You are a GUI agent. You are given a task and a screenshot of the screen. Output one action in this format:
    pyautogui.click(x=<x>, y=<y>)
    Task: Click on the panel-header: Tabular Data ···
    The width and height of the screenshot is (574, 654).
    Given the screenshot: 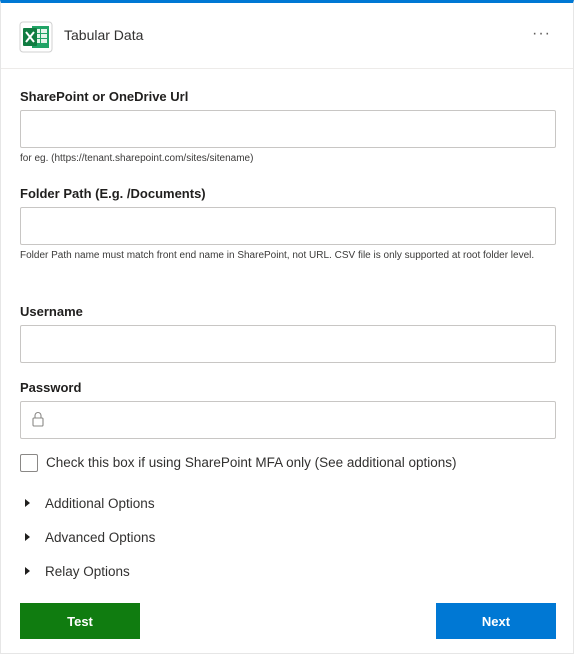 What is the action you would take?
    pyautogui.click(x=287, y=36)
    